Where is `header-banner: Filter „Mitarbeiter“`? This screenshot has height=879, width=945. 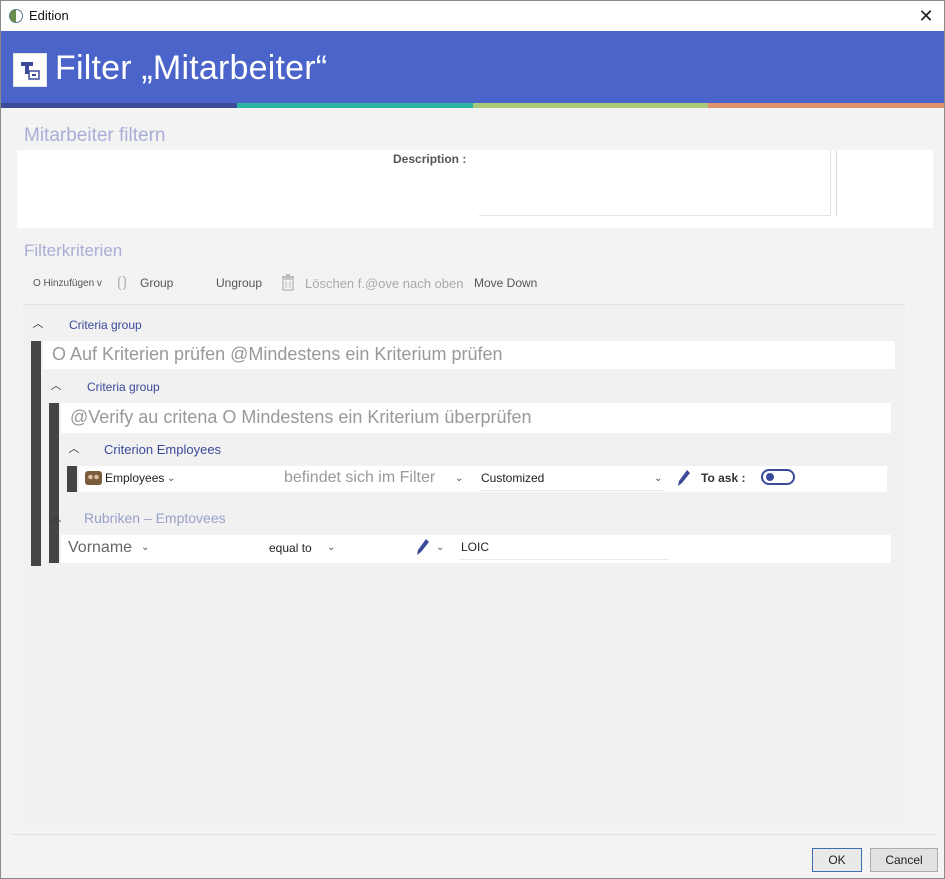 header-banner: Filter „Mitarbeiter“ is located at coordinates (472, 67).